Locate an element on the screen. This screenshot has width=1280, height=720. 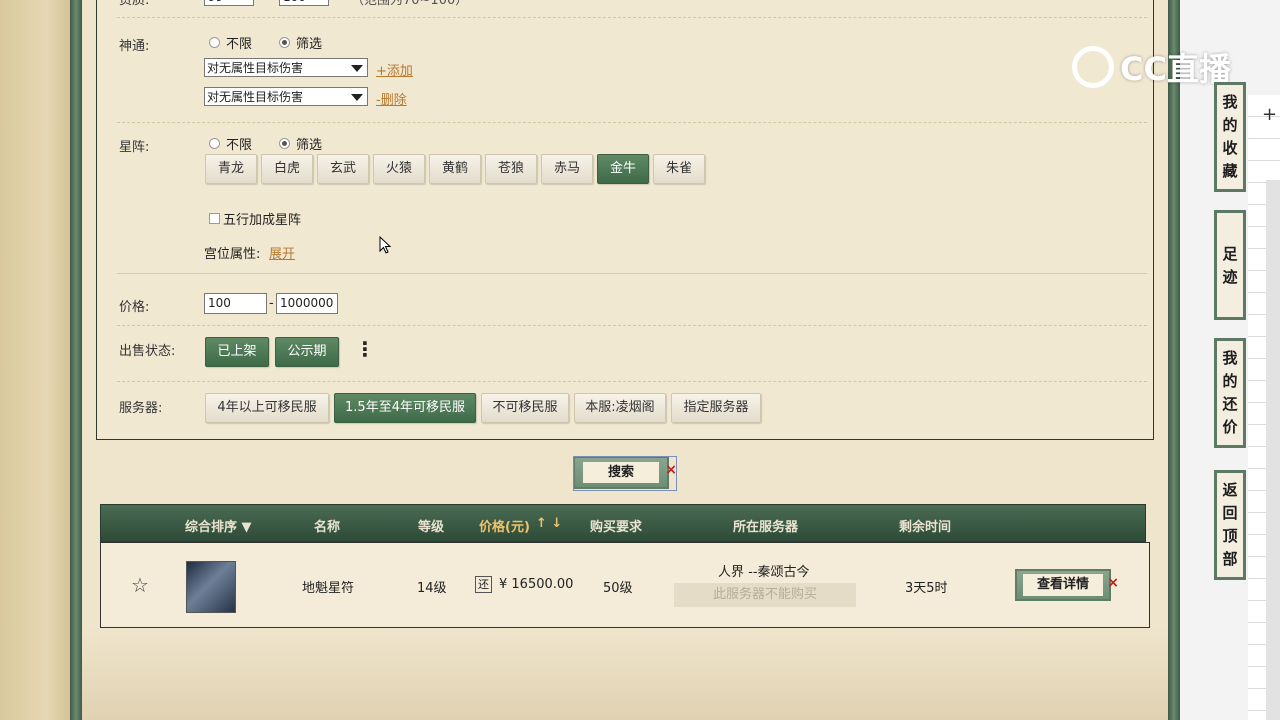
server-chip: 4年以上可移民服 is located at coordinates (267, 408).